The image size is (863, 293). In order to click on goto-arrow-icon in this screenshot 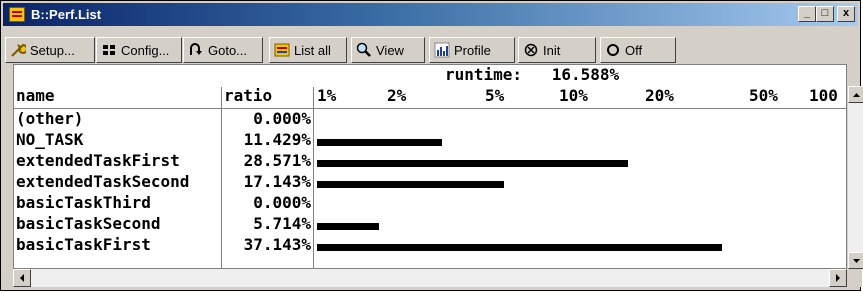, I will do `click(196, 50)`.